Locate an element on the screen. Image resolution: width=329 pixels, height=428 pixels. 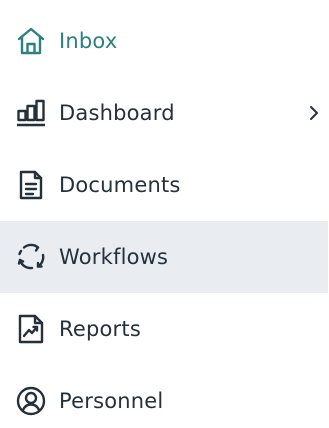
document-icon is located at coordinates (31, 185).